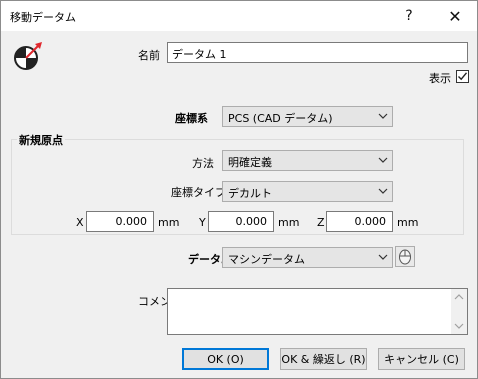  What do you see at coordinates (317, 52) in the screenshot?
I see `name-input: データム 1` at bounding box center [317, 52].